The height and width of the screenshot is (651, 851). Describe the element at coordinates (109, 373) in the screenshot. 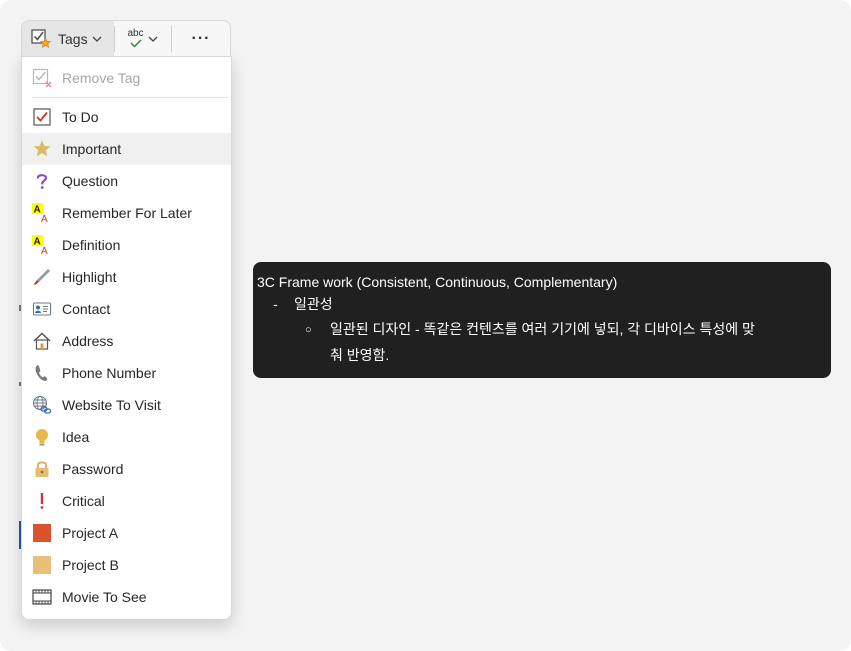

I see `menu-item-label: Phone Number` at that location.